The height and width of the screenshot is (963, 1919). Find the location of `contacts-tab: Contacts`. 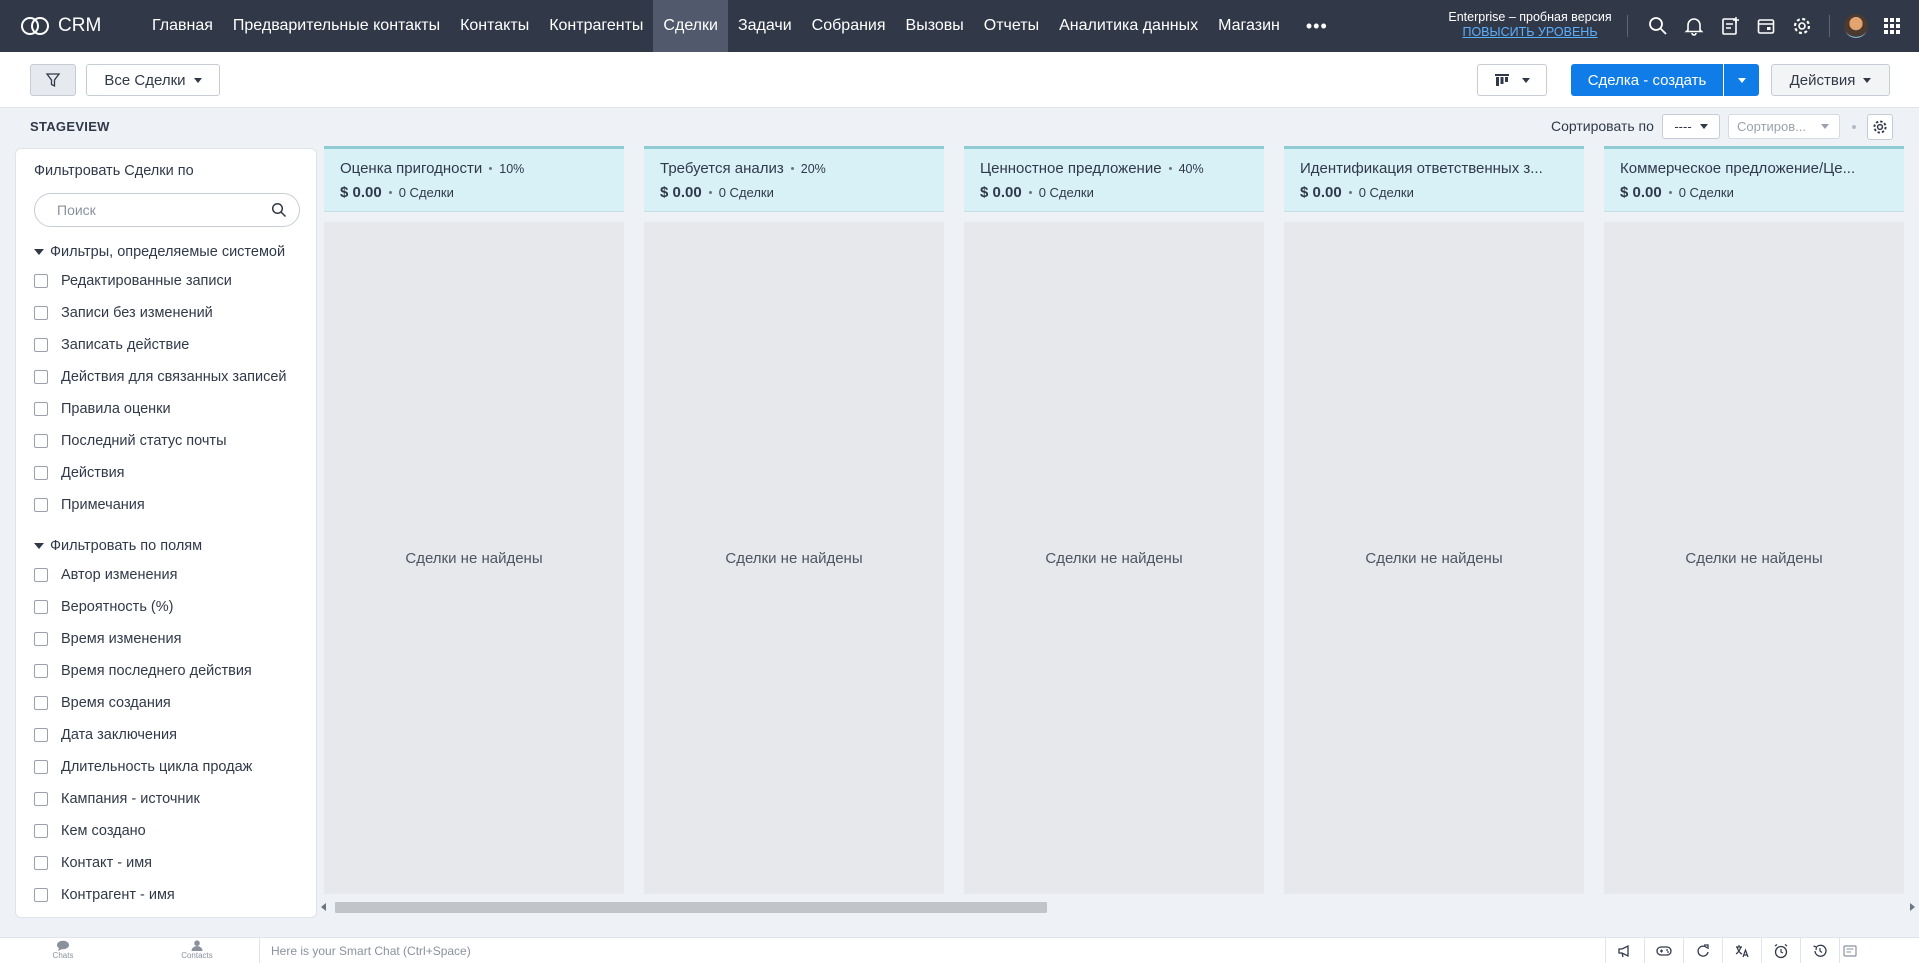

contacts-tab: Contacts is located at coordinates (197, 950).